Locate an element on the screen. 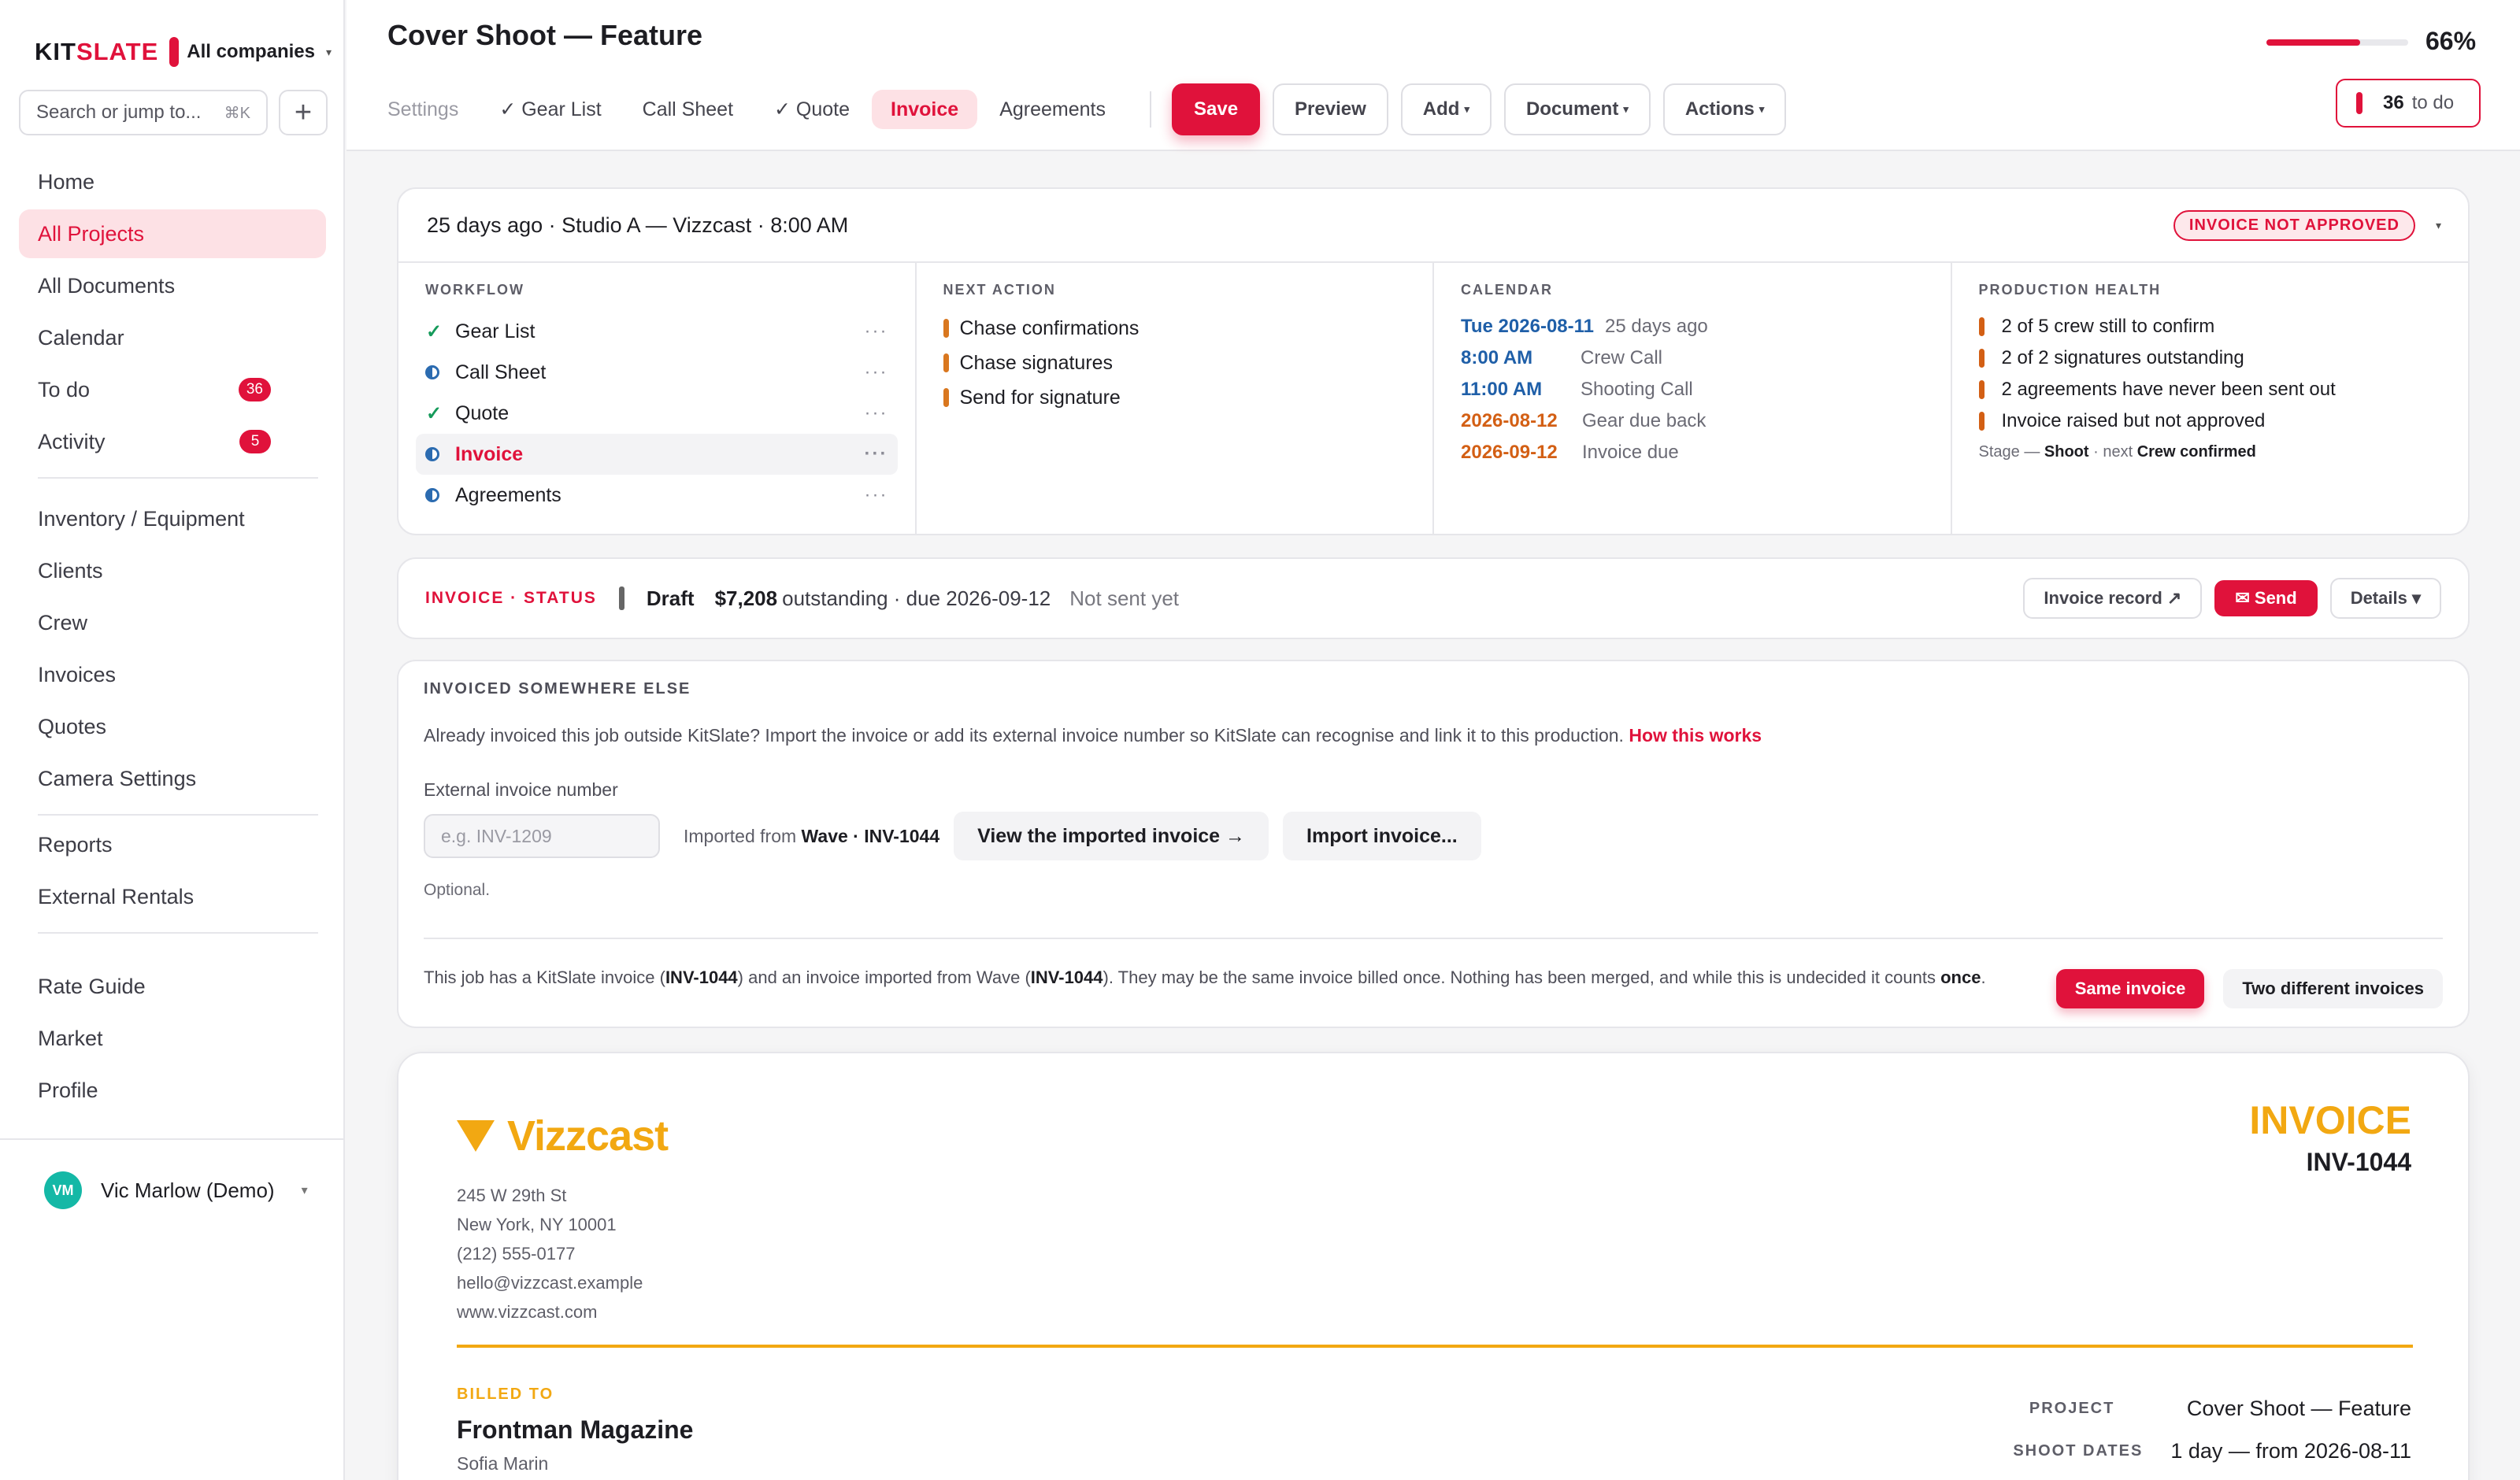  tab-agreements: Agreements is located at coordinates (1052, 109).